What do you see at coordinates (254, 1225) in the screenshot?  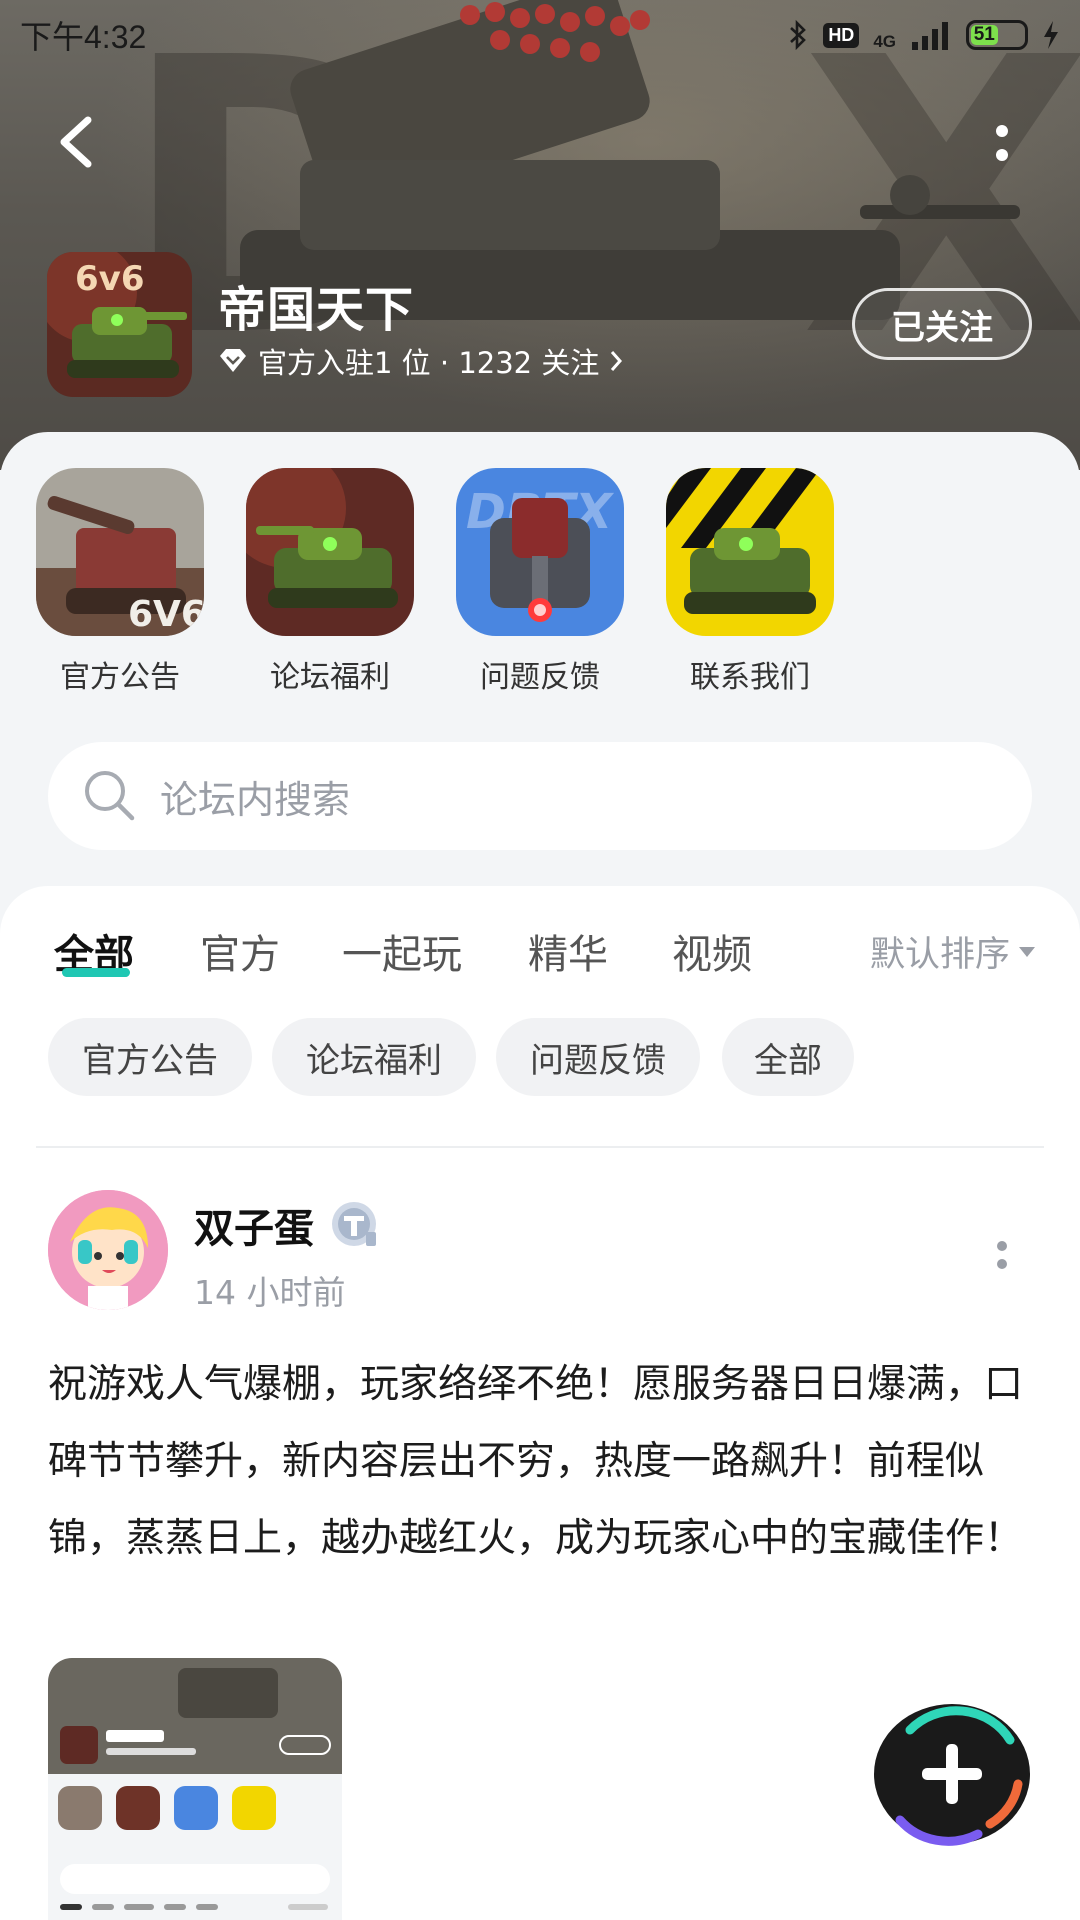 I see `post-author: 双子蛋` at bounding box center [254, 1225].